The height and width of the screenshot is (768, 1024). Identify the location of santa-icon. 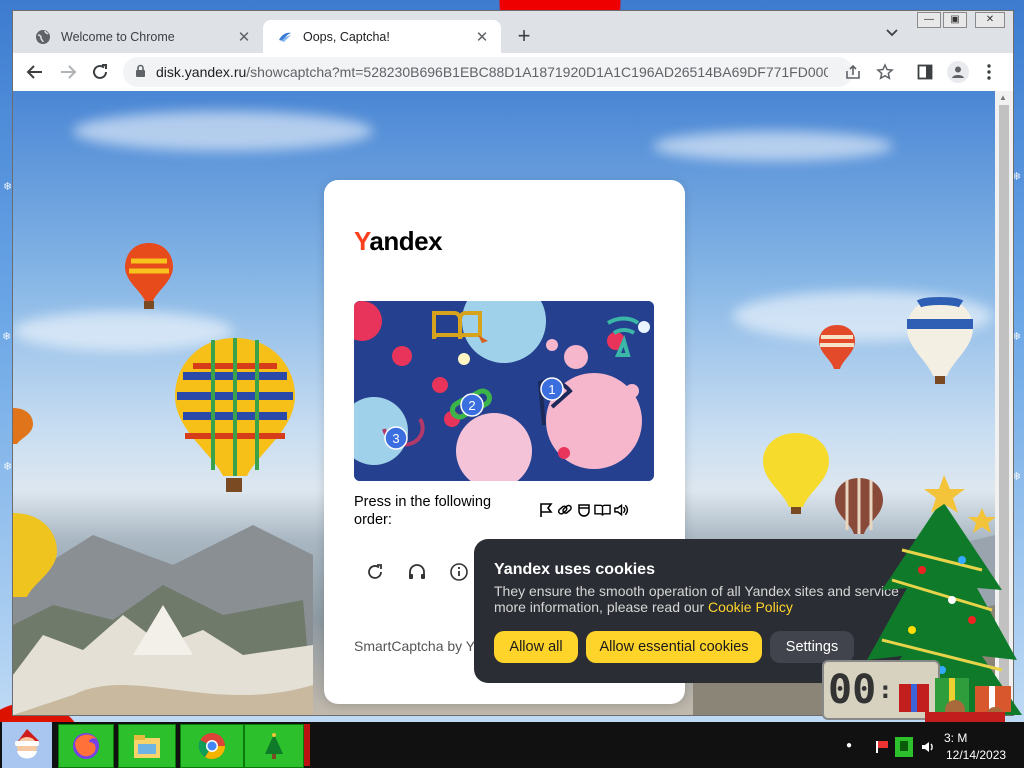
(27, 744).